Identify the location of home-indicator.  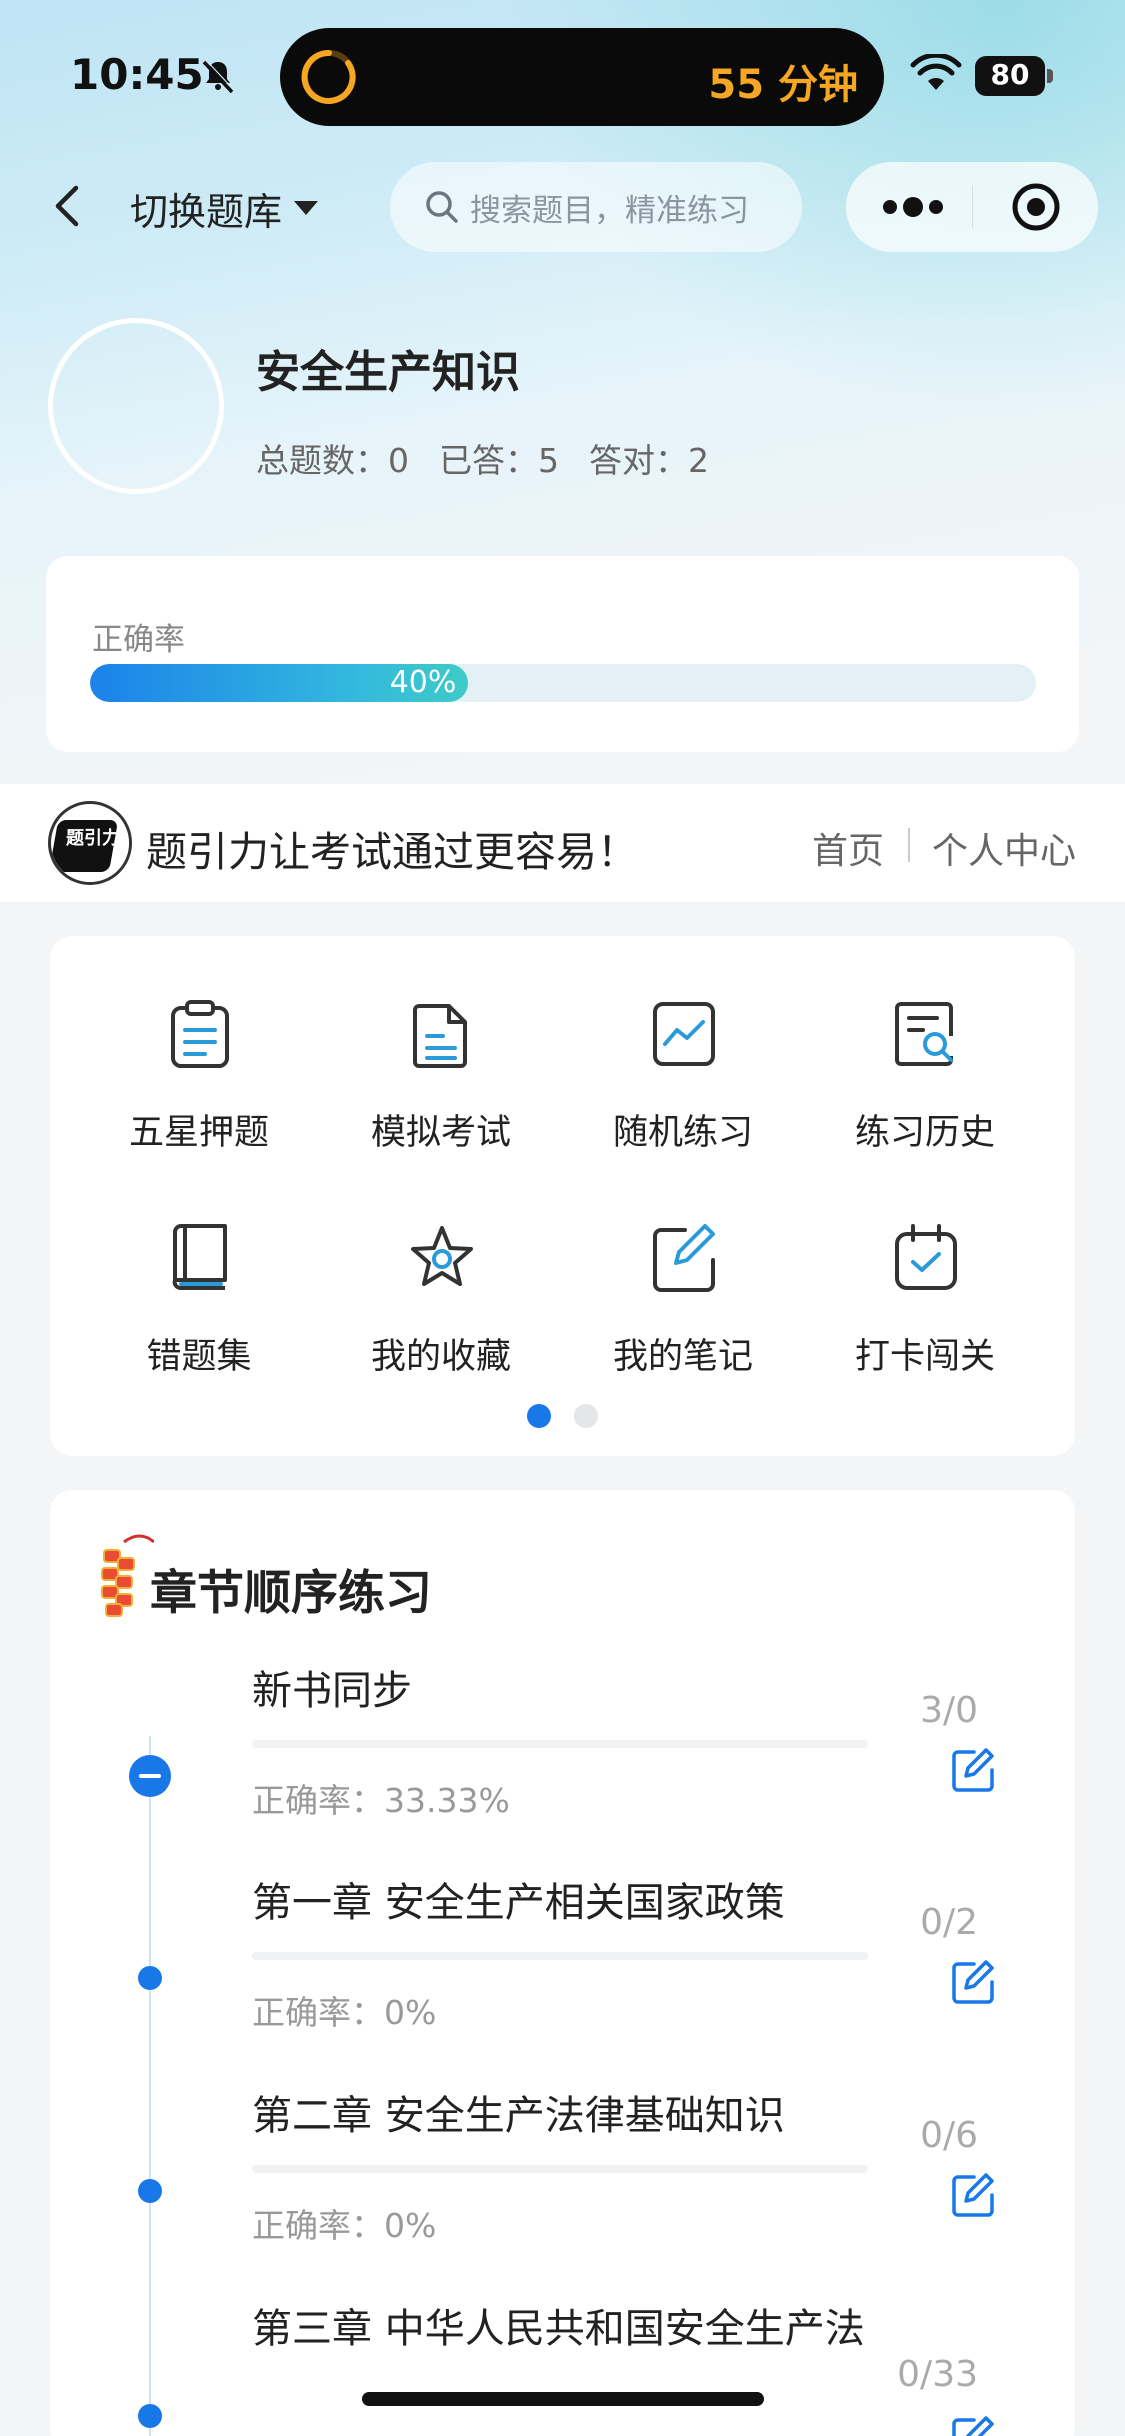
(563, 2399).